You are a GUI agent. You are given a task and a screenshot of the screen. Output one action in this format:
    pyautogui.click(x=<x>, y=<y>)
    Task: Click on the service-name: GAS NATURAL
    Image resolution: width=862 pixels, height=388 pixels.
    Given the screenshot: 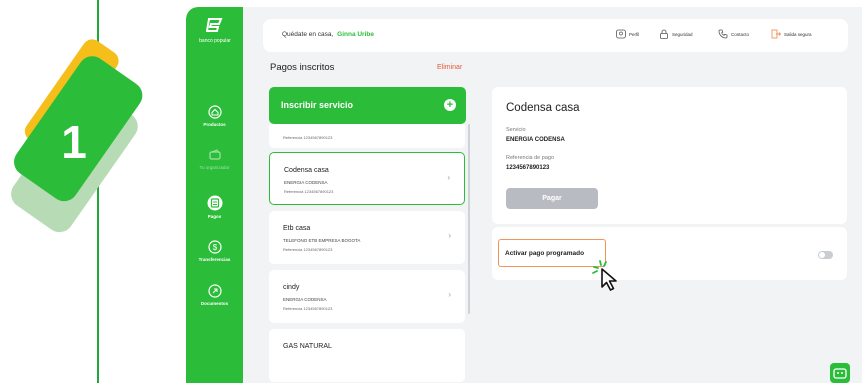 What is the action you would take?
    pyautogui.click(x=307, y=346)
    